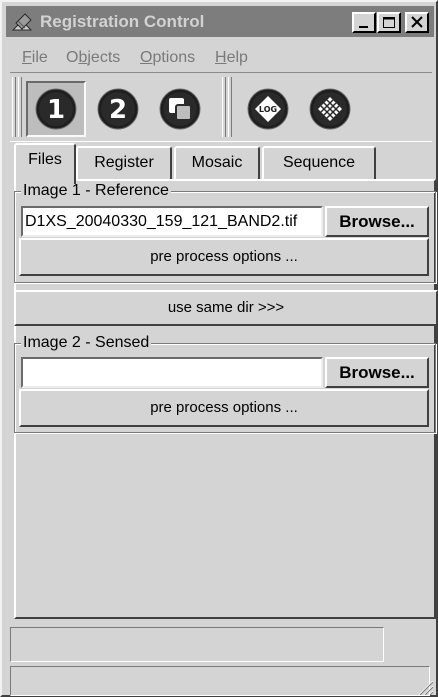 This screenshot has width=438, height=697. I want to click on svg-text: LOG, so click(268, 109).